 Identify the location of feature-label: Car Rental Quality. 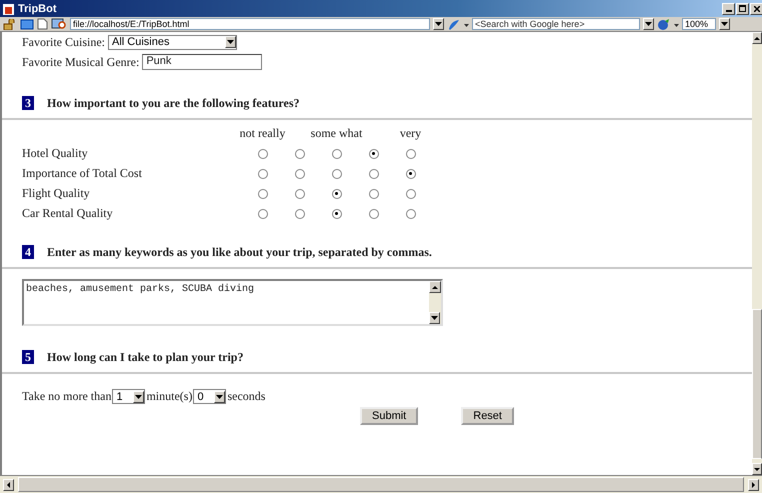
(68, 213).